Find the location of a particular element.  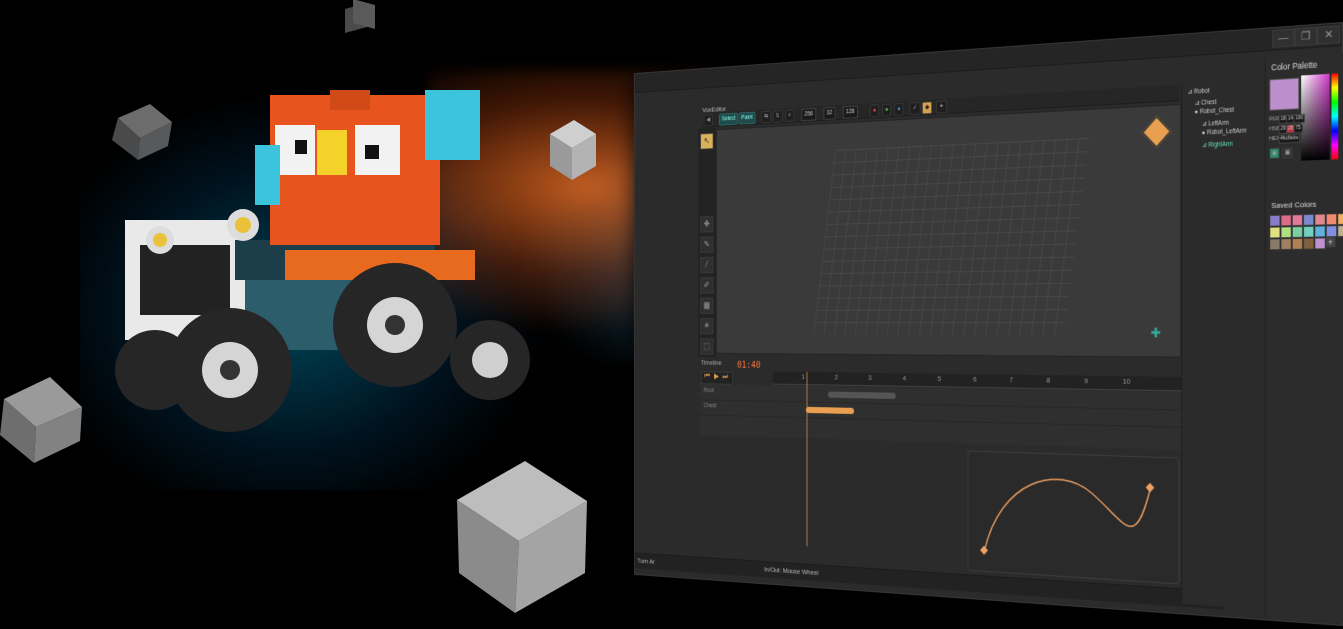

tool-sidebar: ↖ ✥ ✎ ⁄ ✐ ▦ ☀ ⬚ is located at coordinates (707, 242).